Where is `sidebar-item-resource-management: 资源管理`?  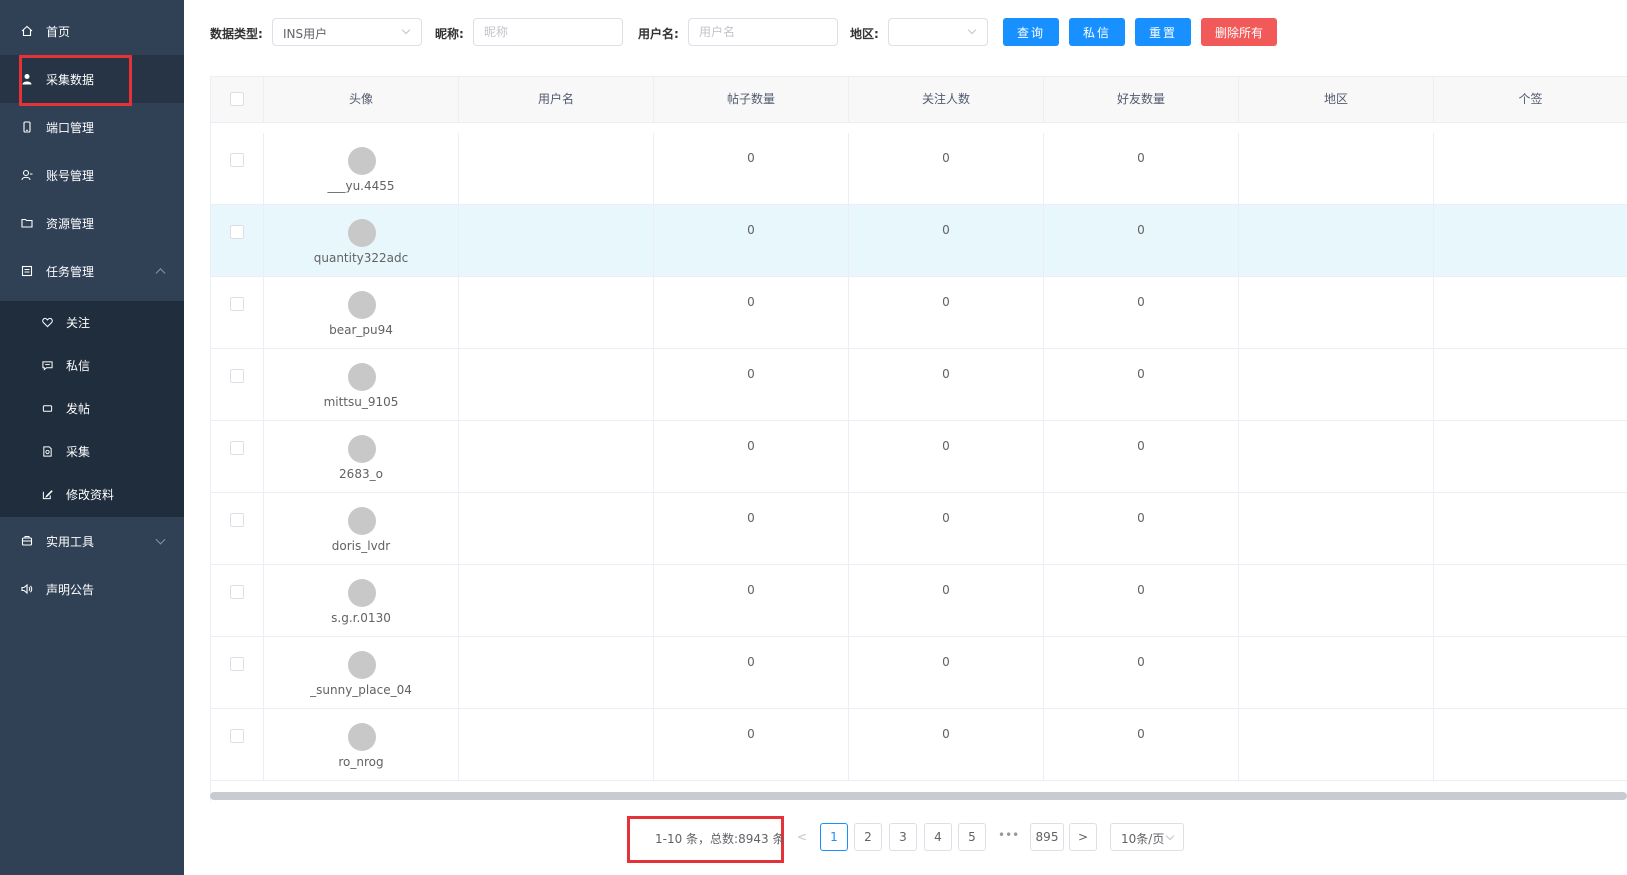 sidebar-item-resource-management: 资源管理 is located at coordinates (92, 223).